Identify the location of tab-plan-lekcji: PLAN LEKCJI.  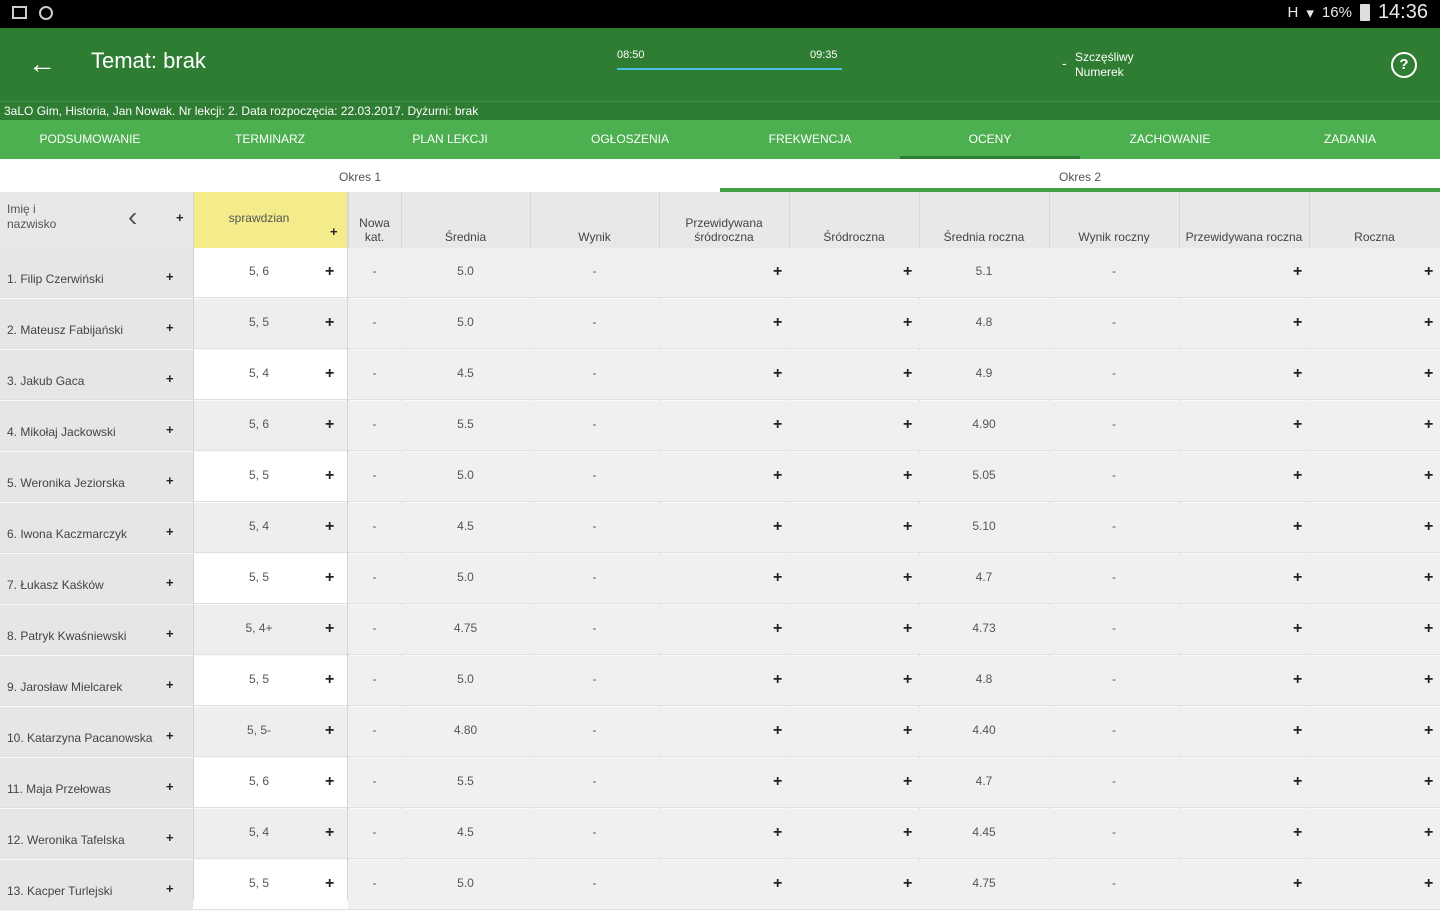
(450, 139).